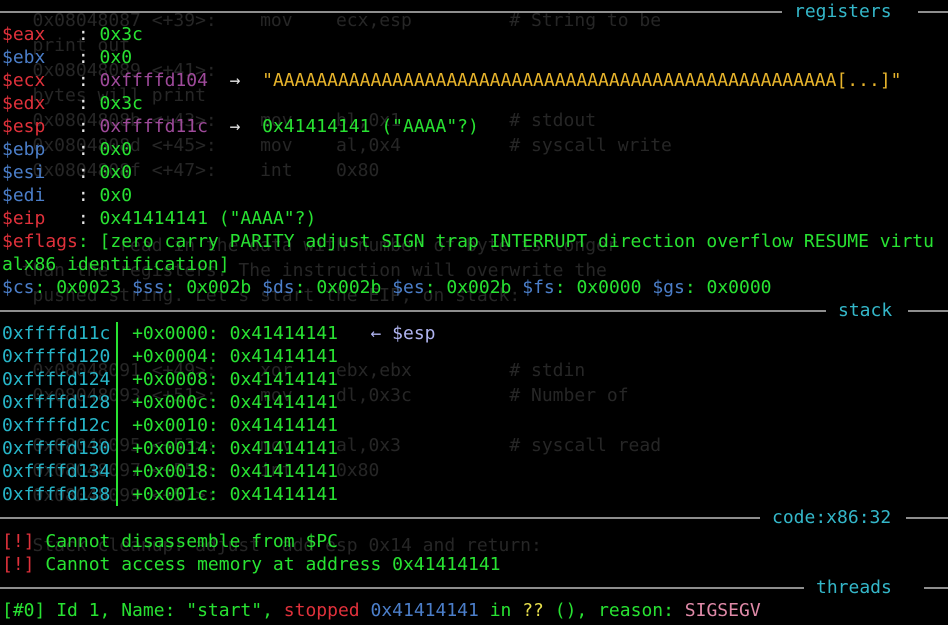  What do you see at coordinates (321, 610) in the screenshot?
I see `thread-state: stopped` at bounding box center [321, 610].